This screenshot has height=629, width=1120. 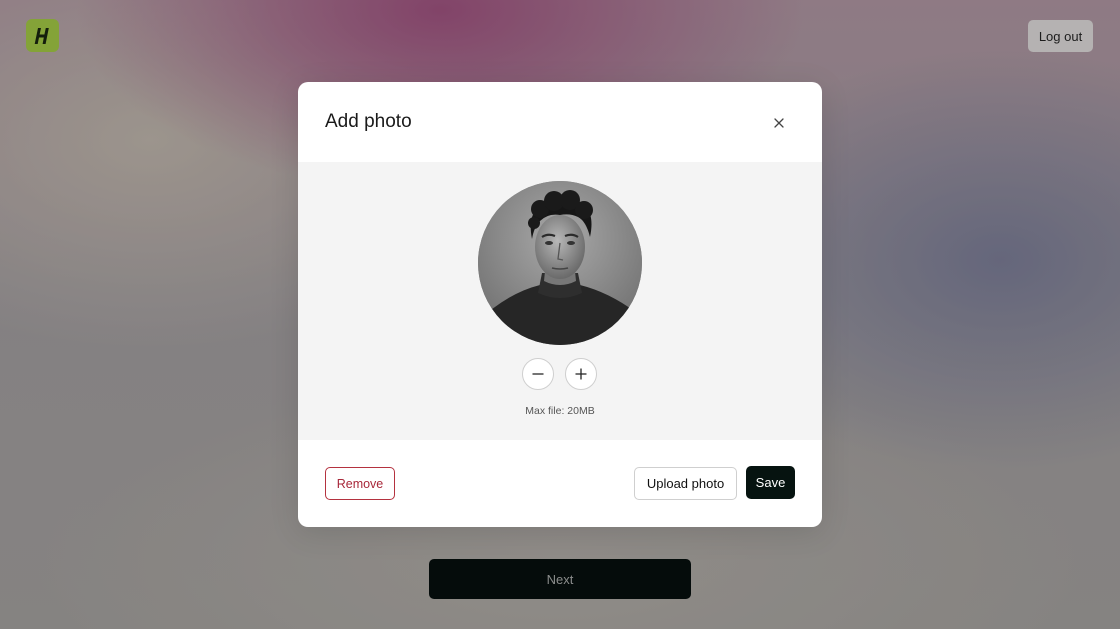 I want to click on close-button, so click(x=779, y=123).